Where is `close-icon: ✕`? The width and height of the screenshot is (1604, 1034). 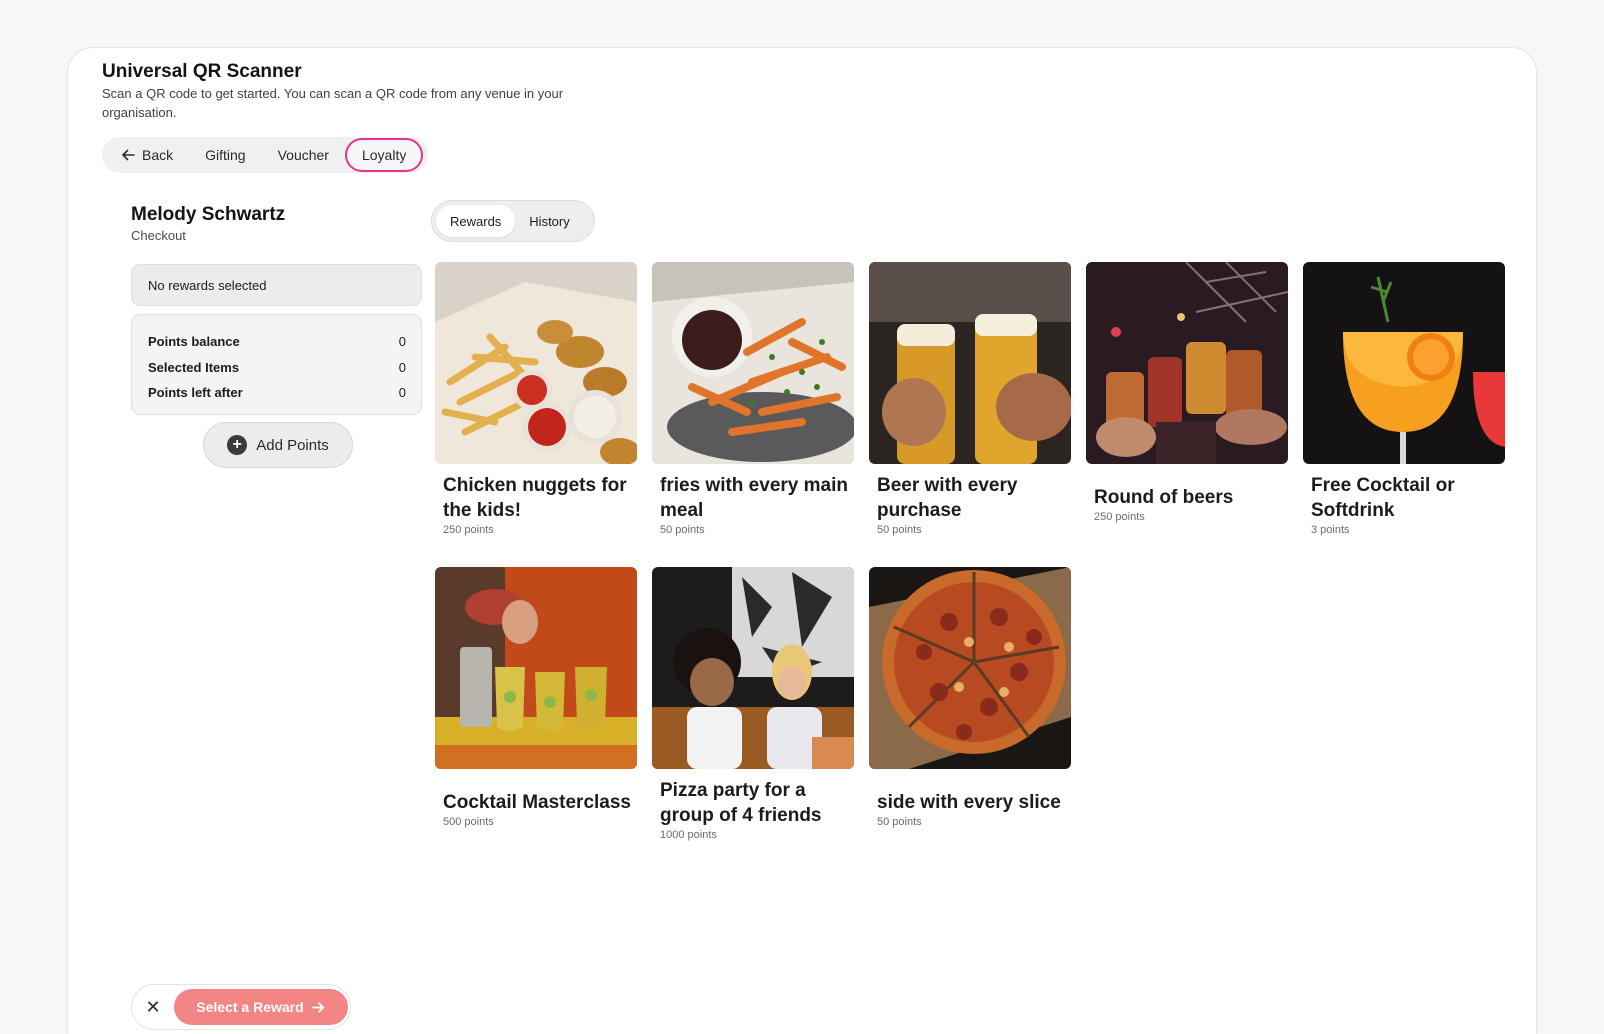
close-icon: ✕ is located at coordinates (153, 1007).